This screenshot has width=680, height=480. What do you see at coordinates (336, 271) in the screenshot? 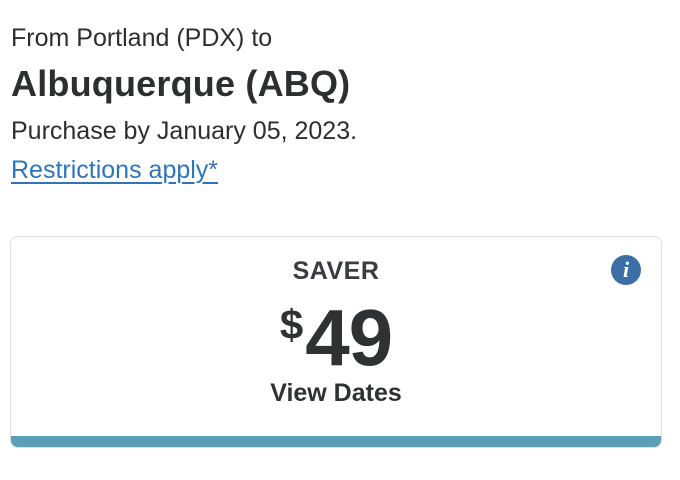
I see `fare-title: SAVER` at bounding box center [336, 271].